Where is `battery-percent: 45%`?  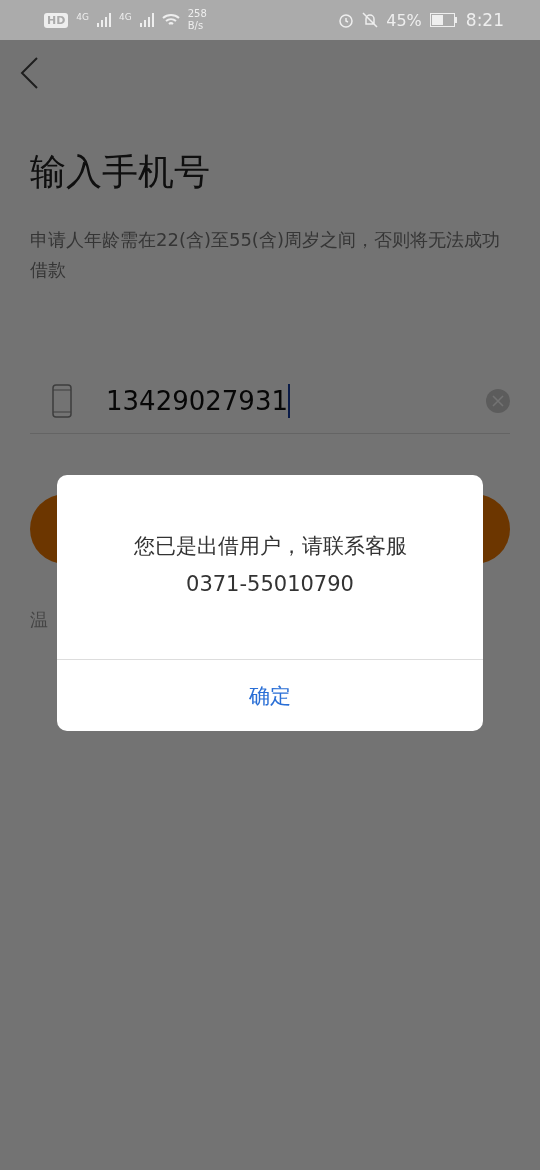
battery-percent: 45% is located at coordinates (404, 20).